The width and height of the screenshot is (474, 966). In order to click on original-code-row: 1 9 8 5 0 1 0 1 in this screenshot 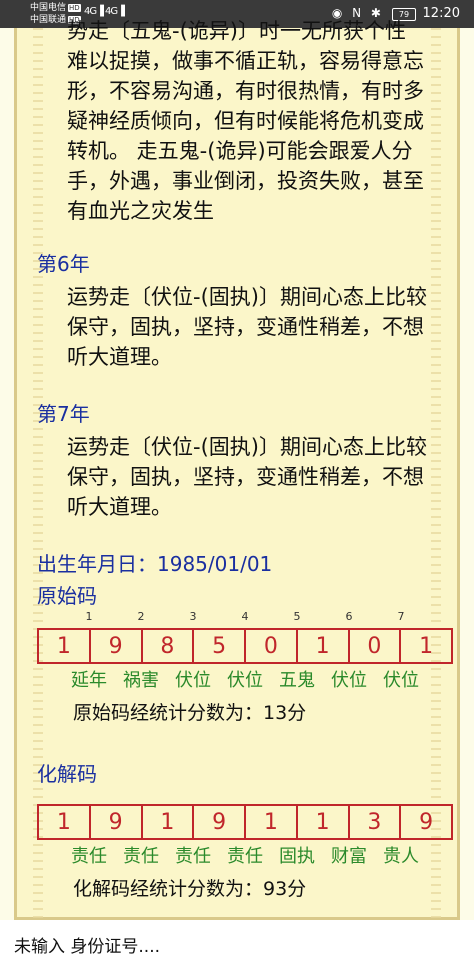, I will do `click(245, 646)`.